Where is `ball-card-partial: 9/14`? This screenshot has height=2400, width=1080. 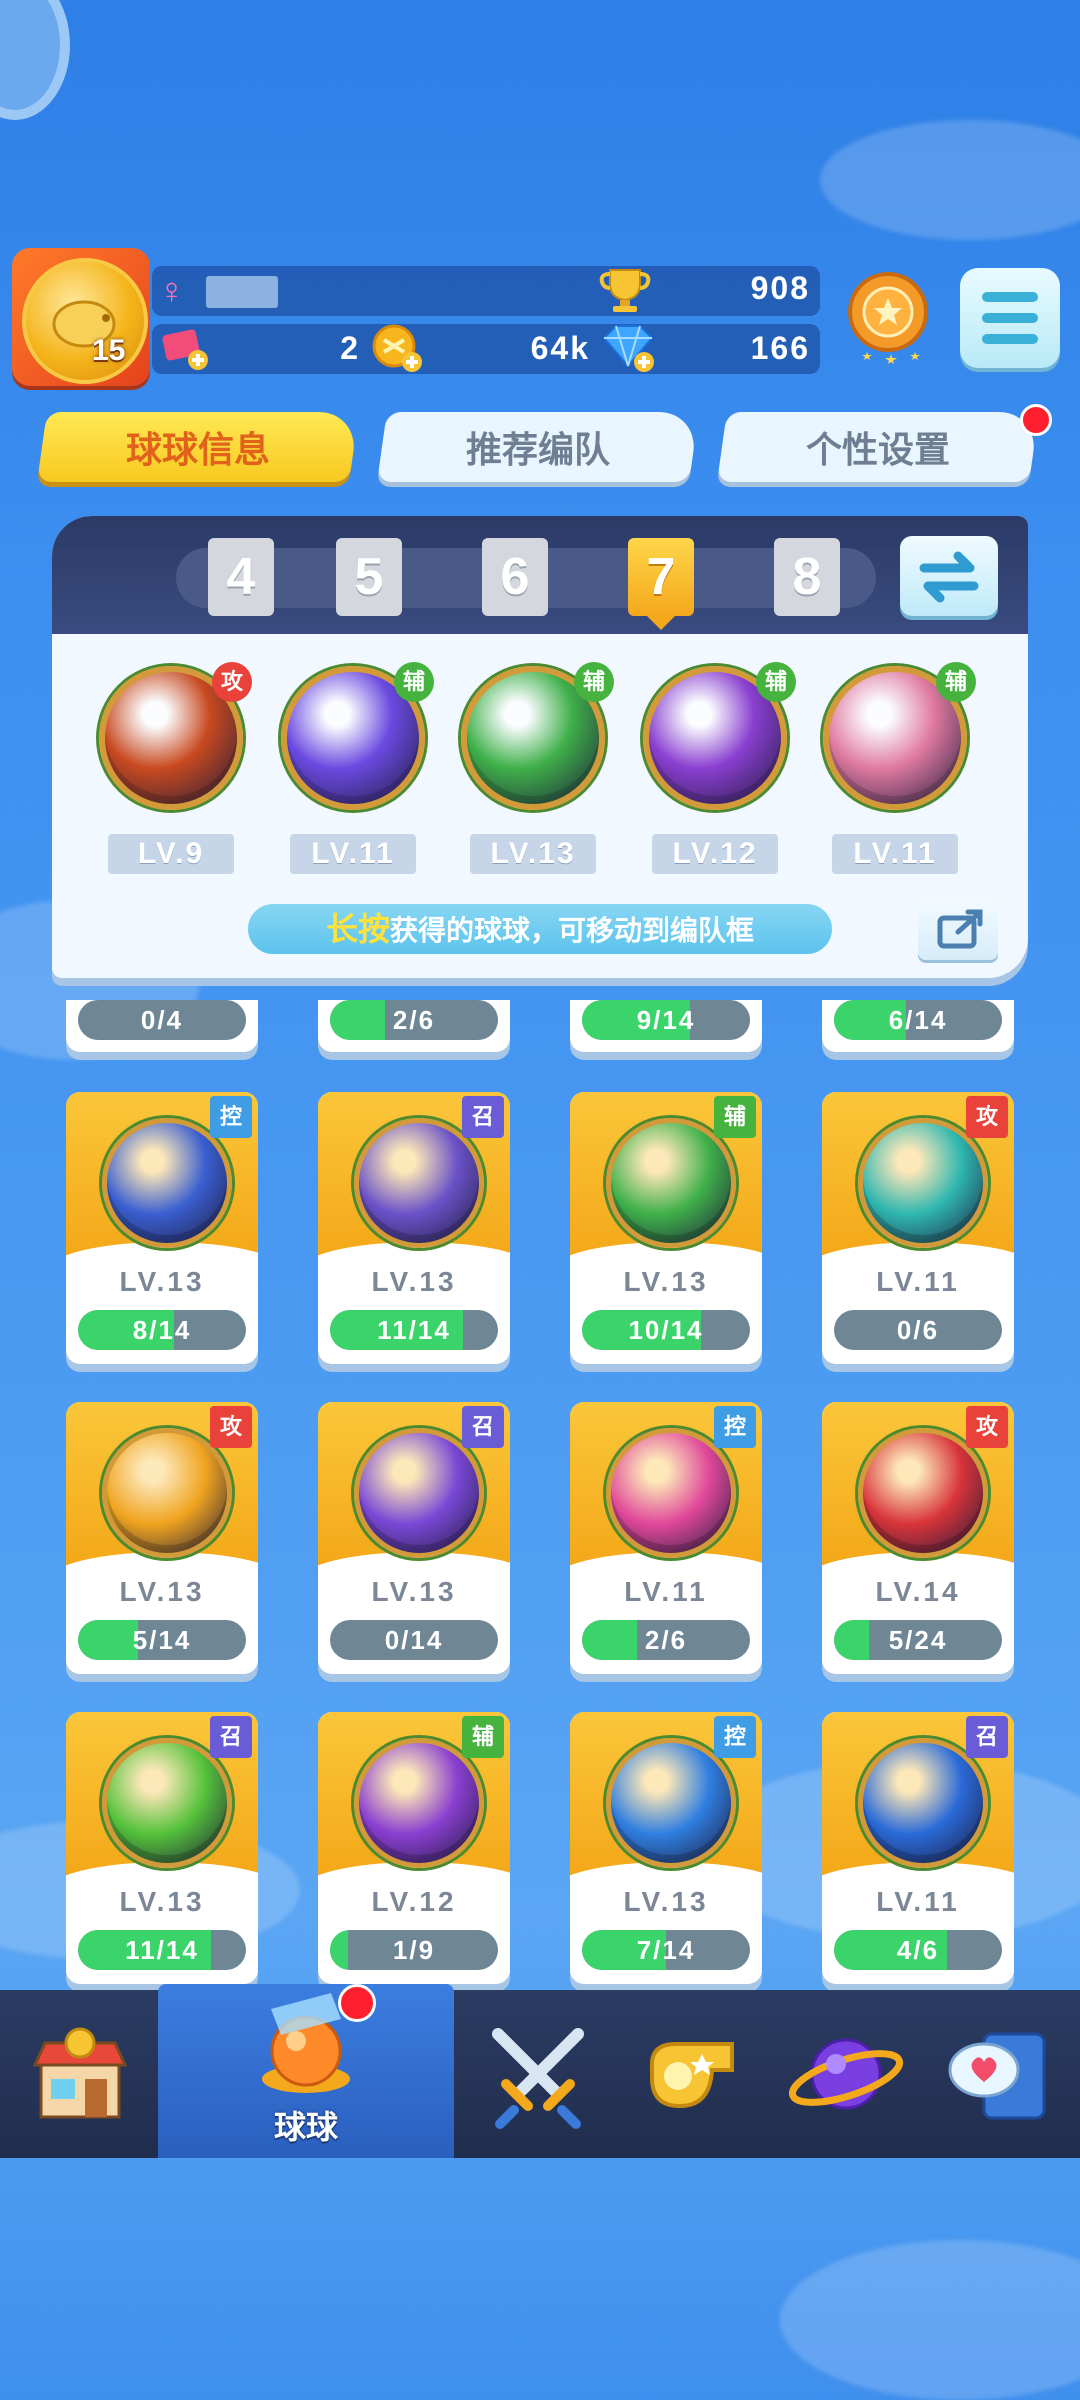
ball-card-partial: 9/14 is located at coordinates (666, 1026).